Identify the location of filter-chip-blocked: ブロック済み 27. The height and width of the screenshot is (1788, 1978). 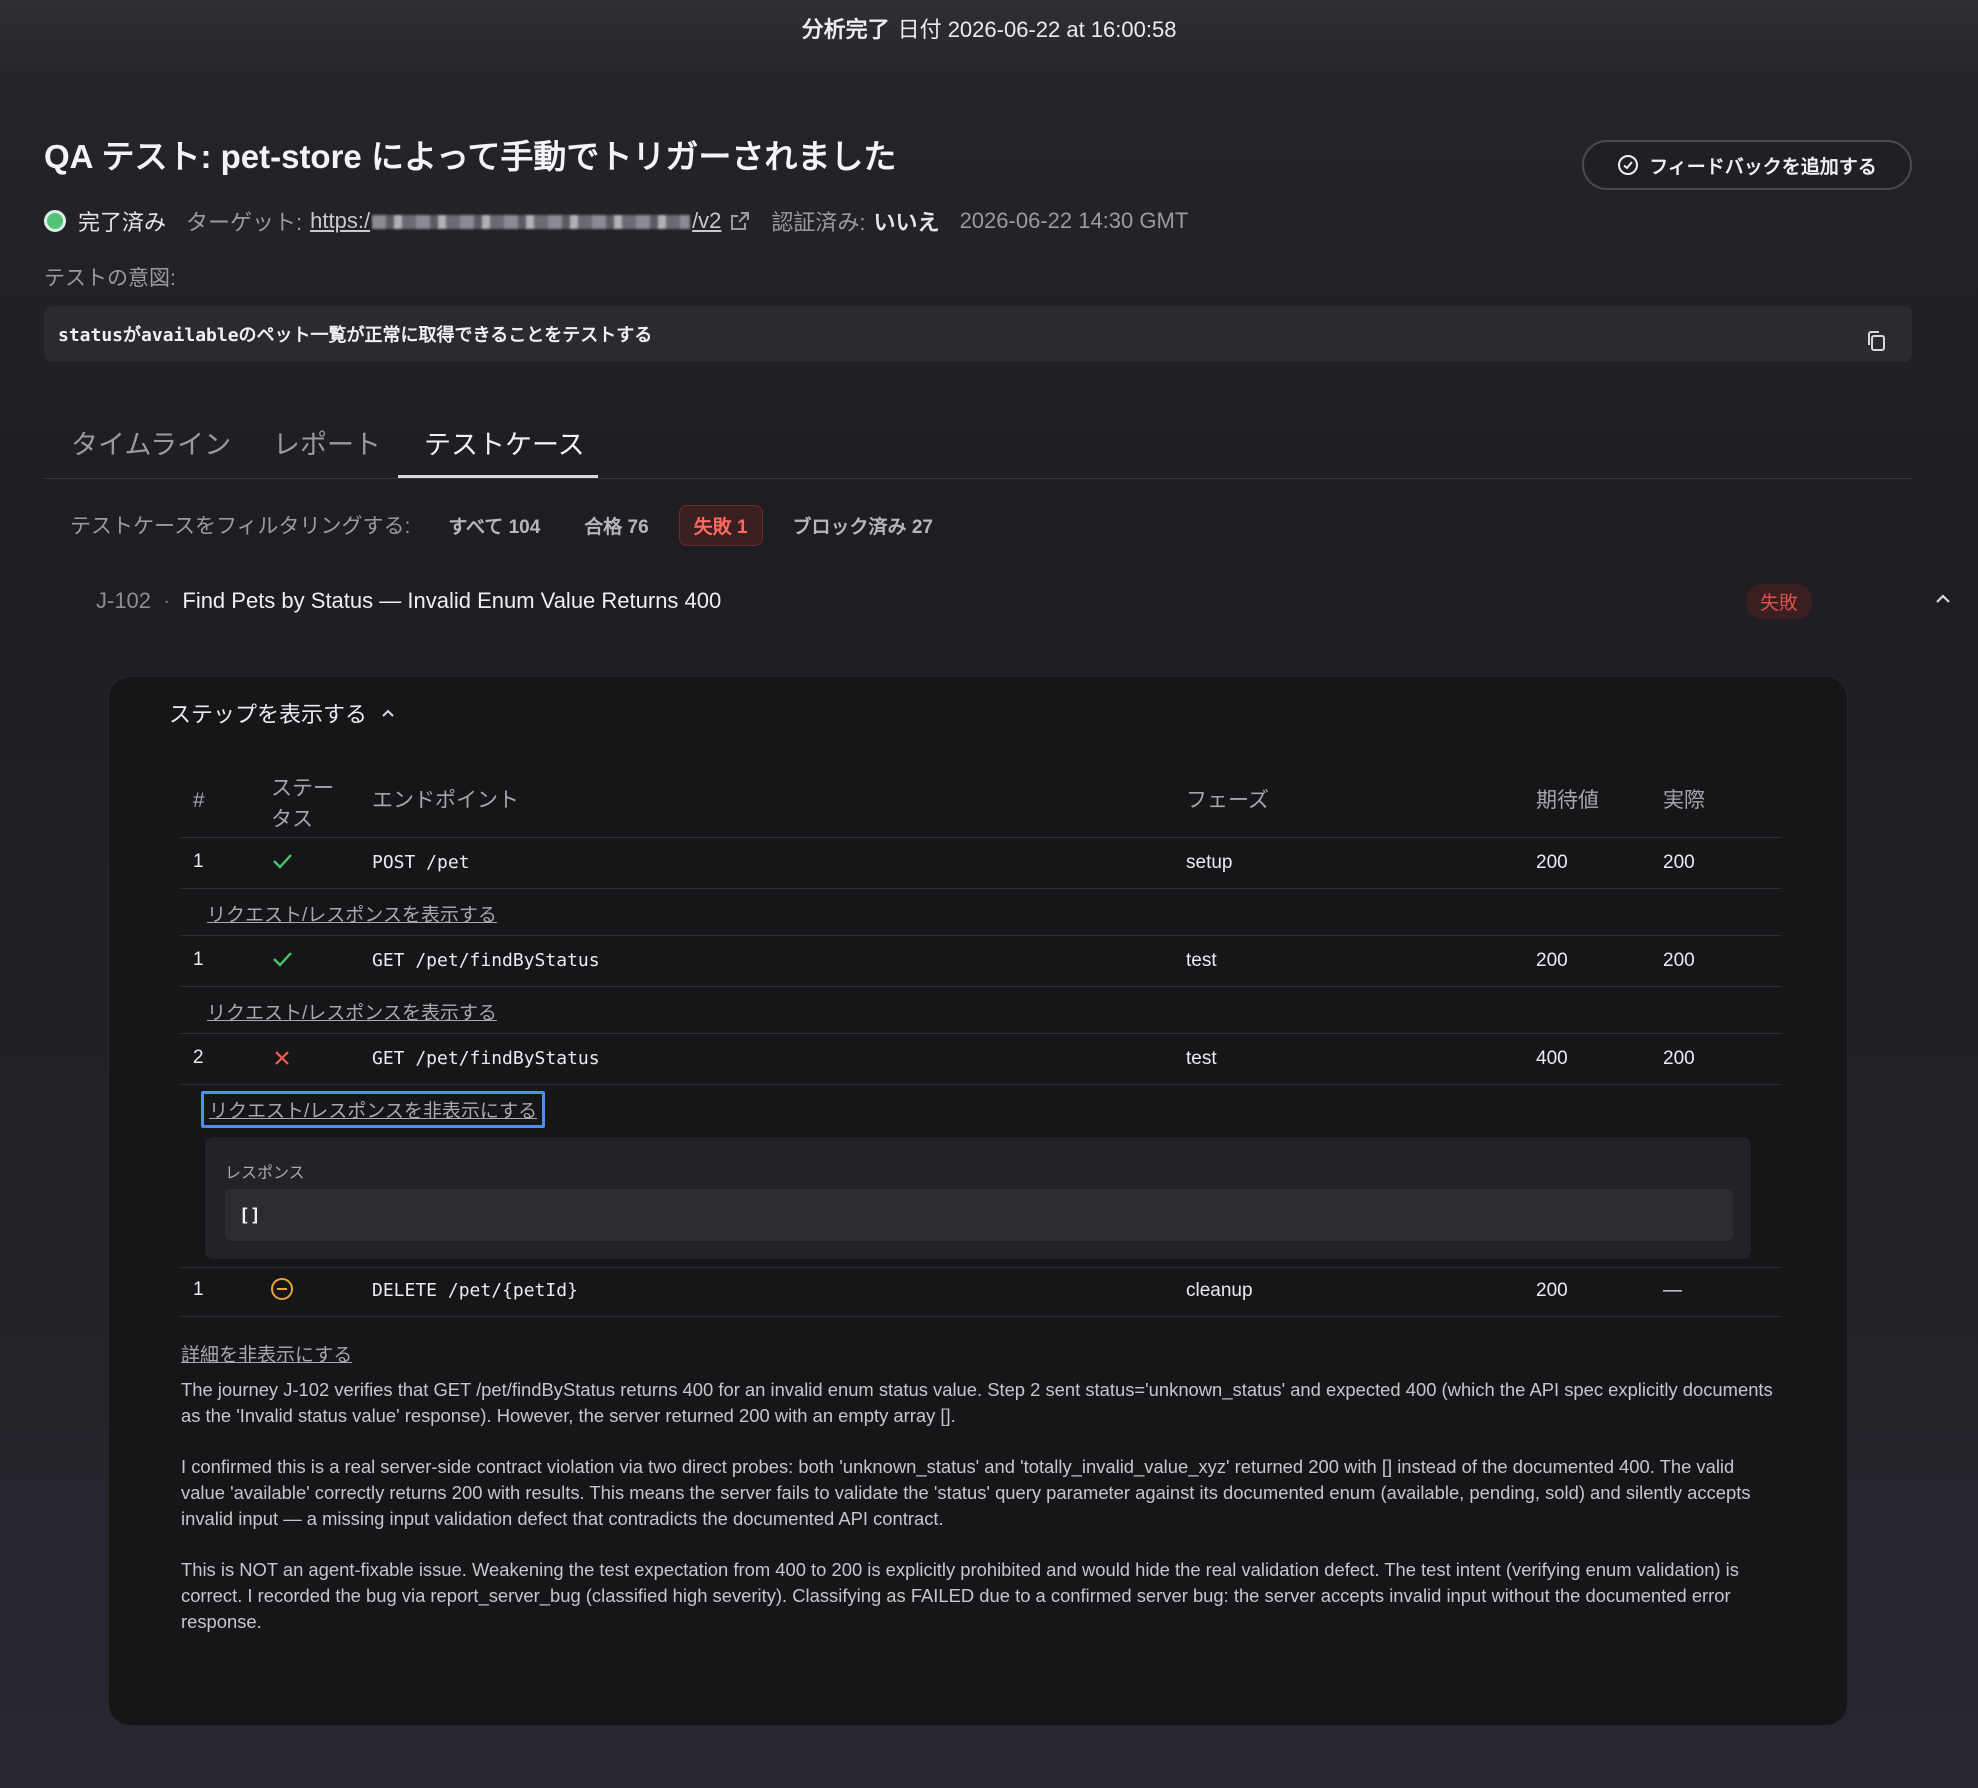
(863, 525).